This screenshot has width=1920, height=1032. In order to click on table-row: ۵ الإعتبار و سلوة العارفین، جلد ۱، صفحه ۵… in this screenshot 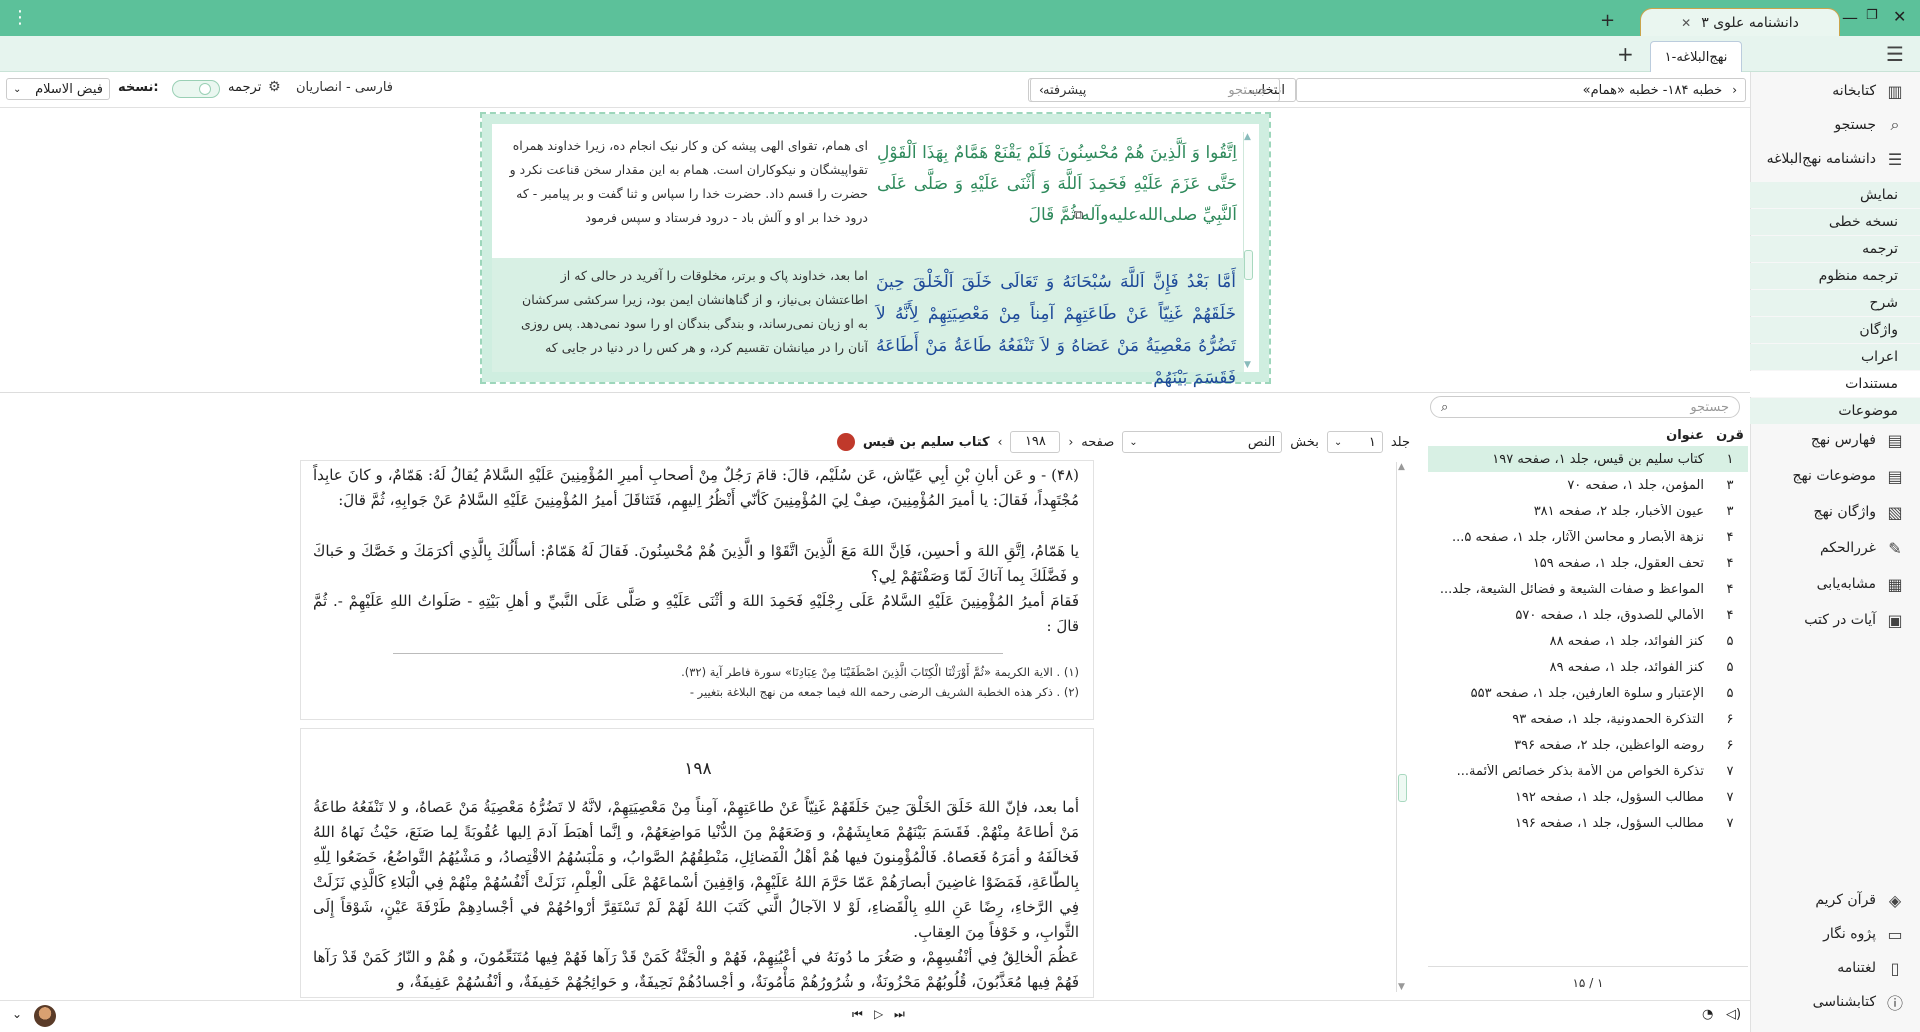, I will do `click(1588, 693)`.